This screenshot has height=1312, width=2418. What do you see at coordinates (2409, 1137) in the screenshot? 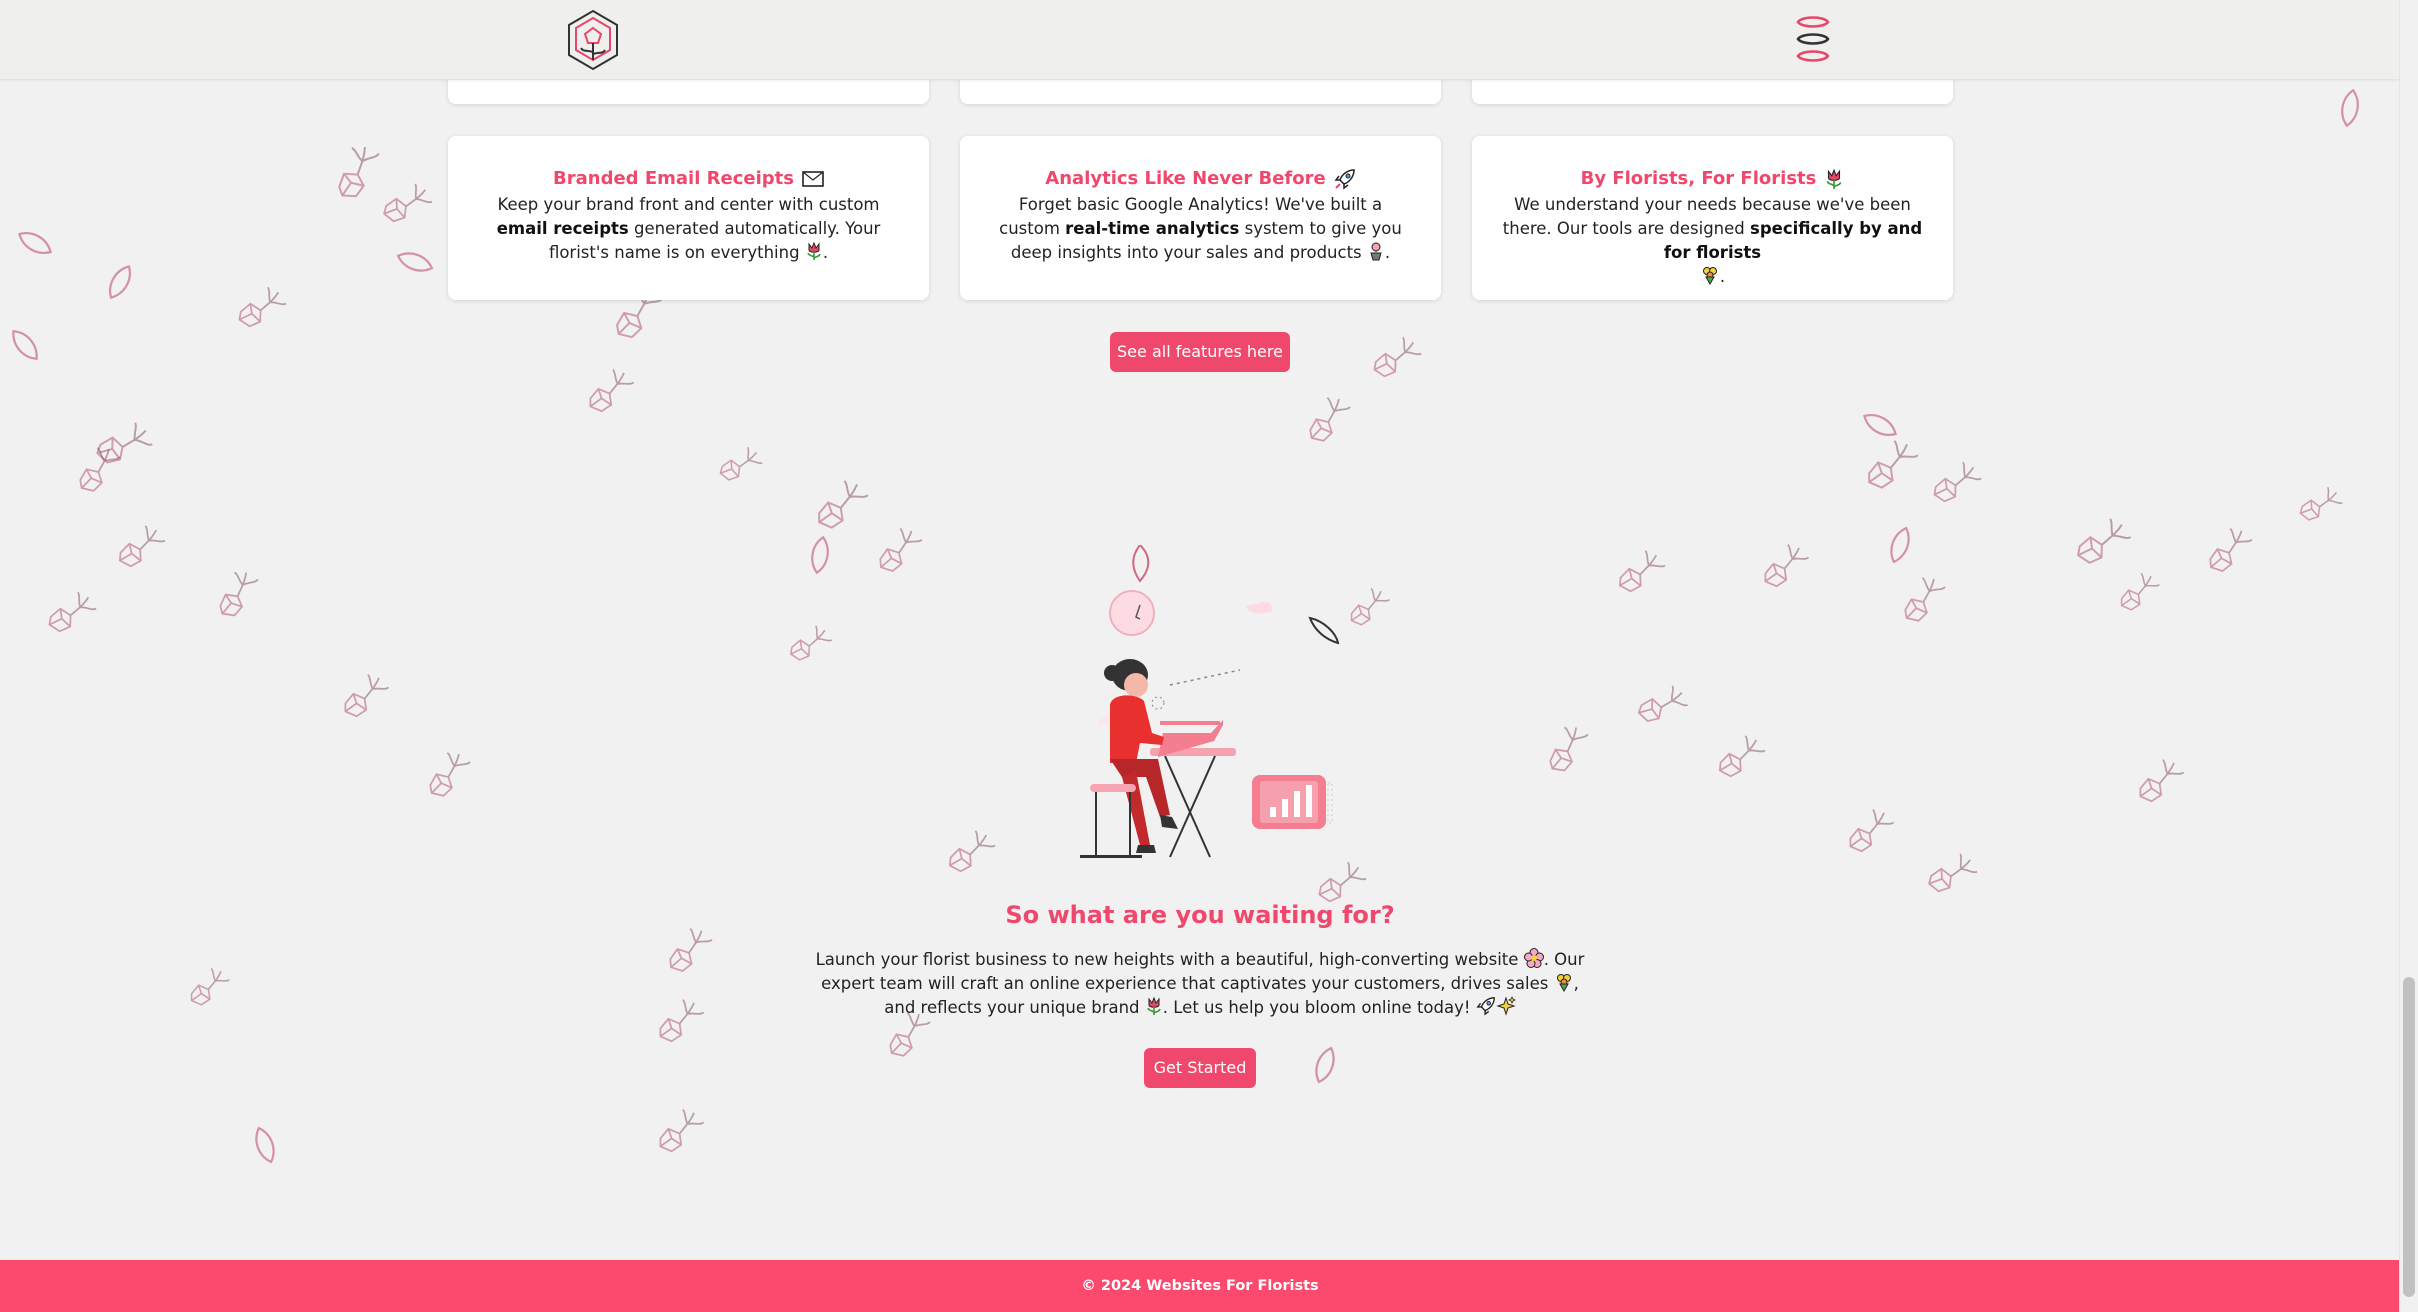
I see `scrollbar-thumb` at bounding box center [2409, 1137].